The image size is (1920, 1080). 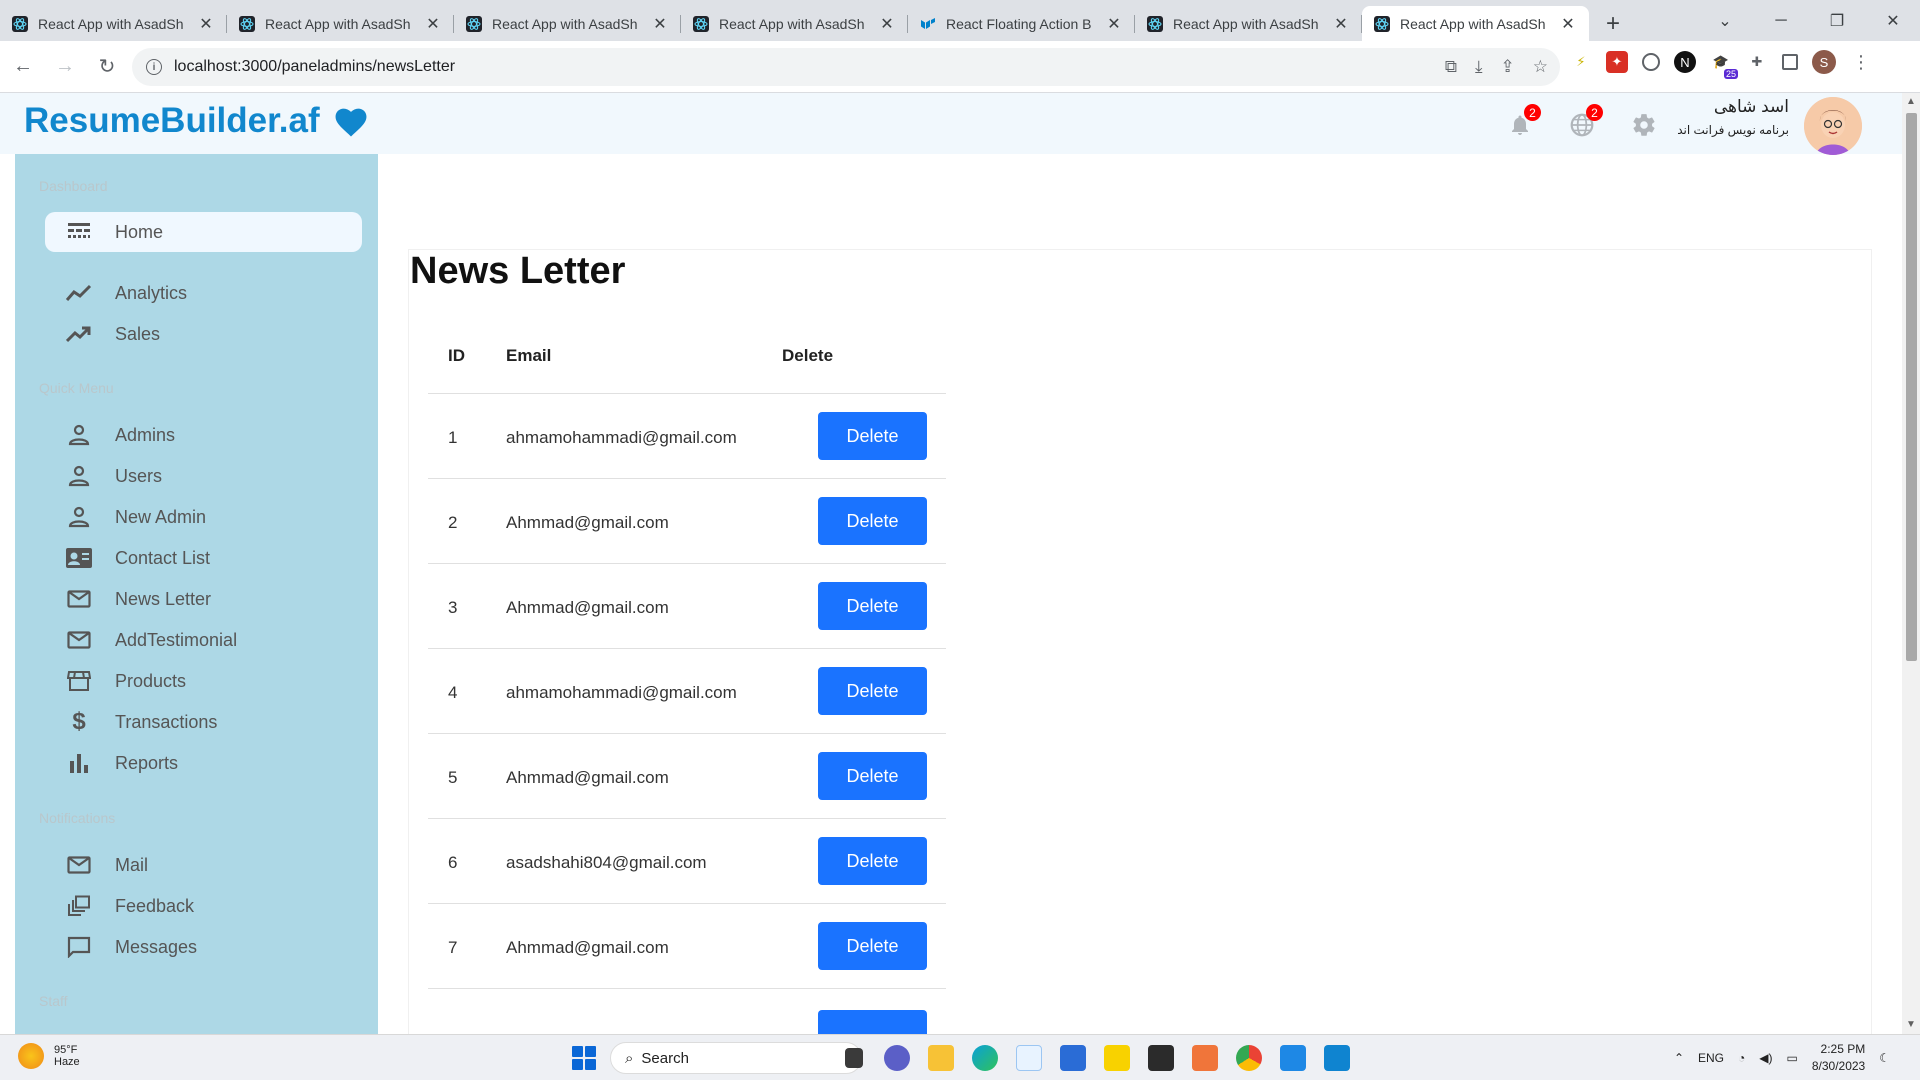 What do you see at coordinates (1861, 62) in the screenshot?
I see `browser-menu-icon: ⋮` at bounding box center [1861, 62].